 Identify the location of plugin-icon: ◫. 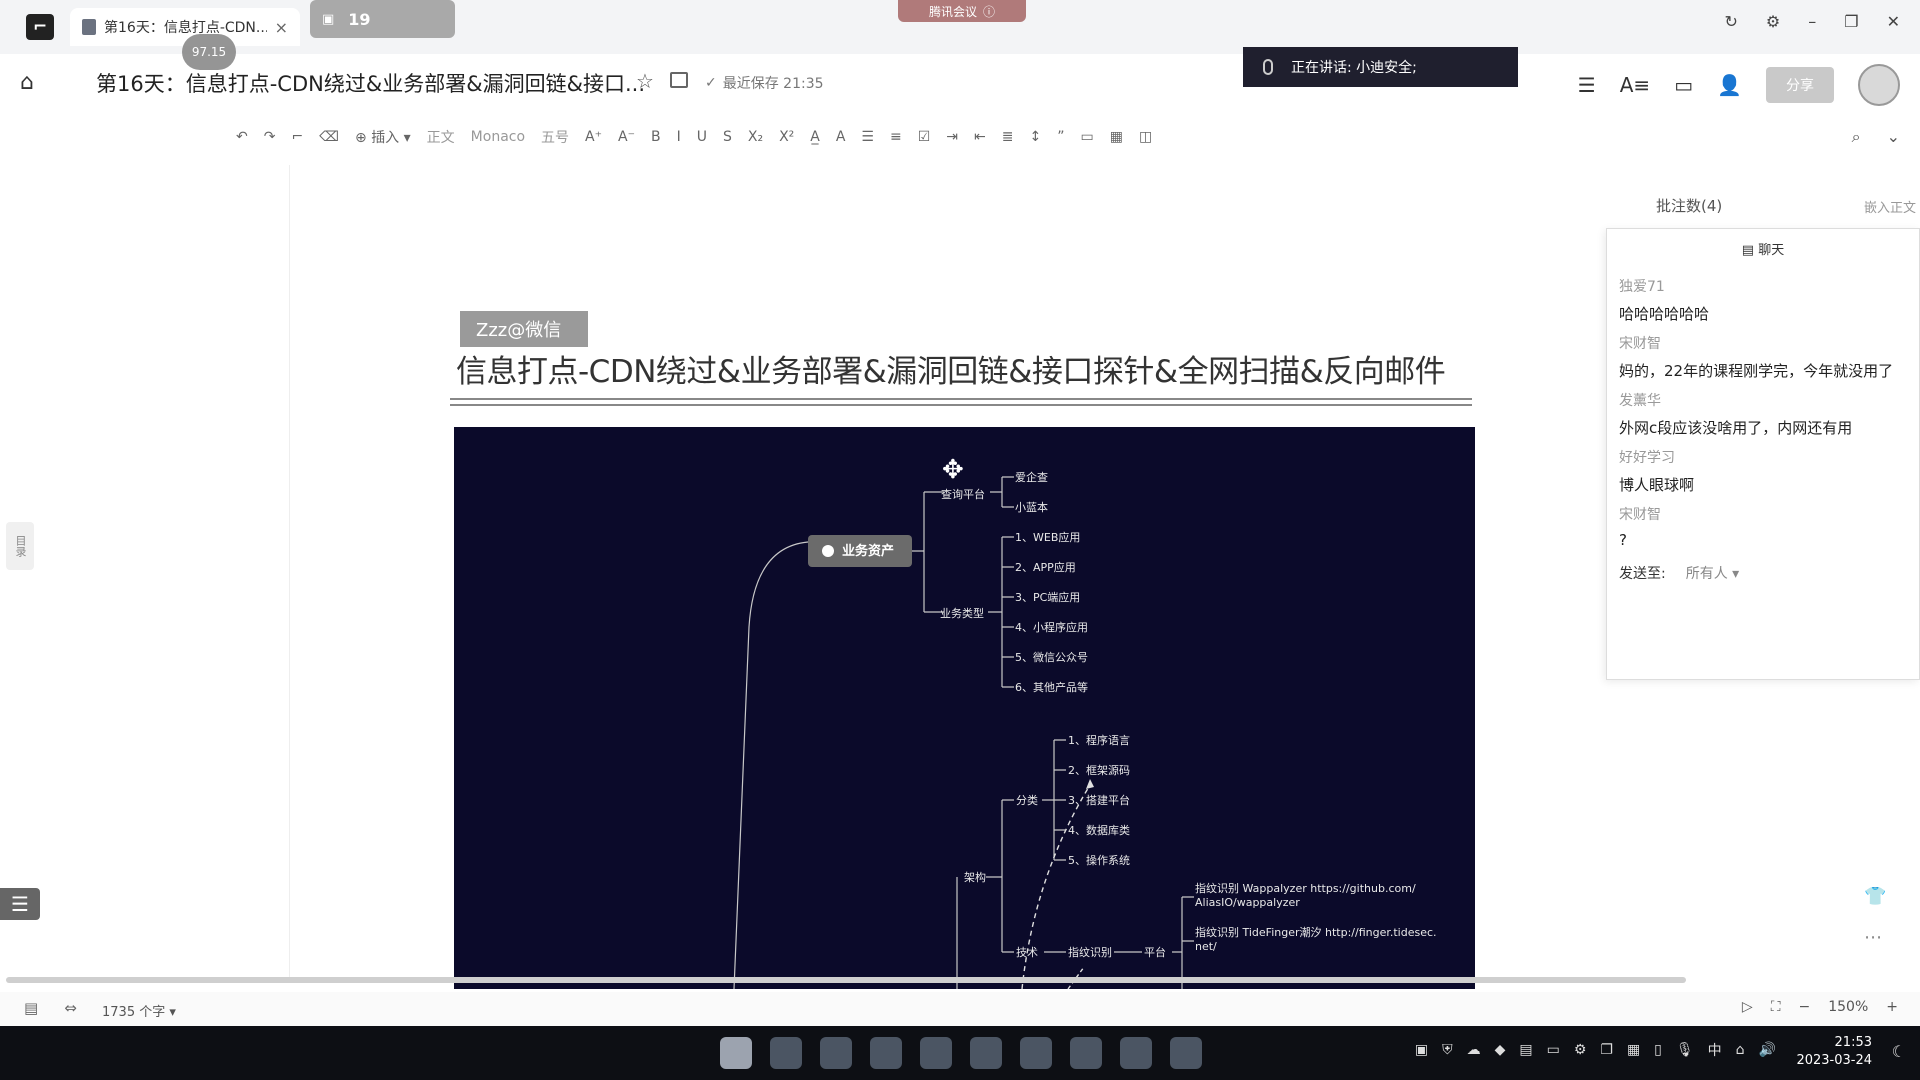
(1145, 137).